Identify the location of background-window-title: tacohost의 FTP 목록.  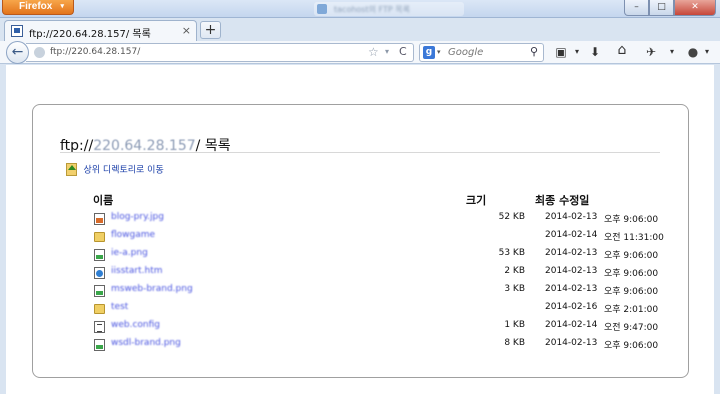
(372, 9).